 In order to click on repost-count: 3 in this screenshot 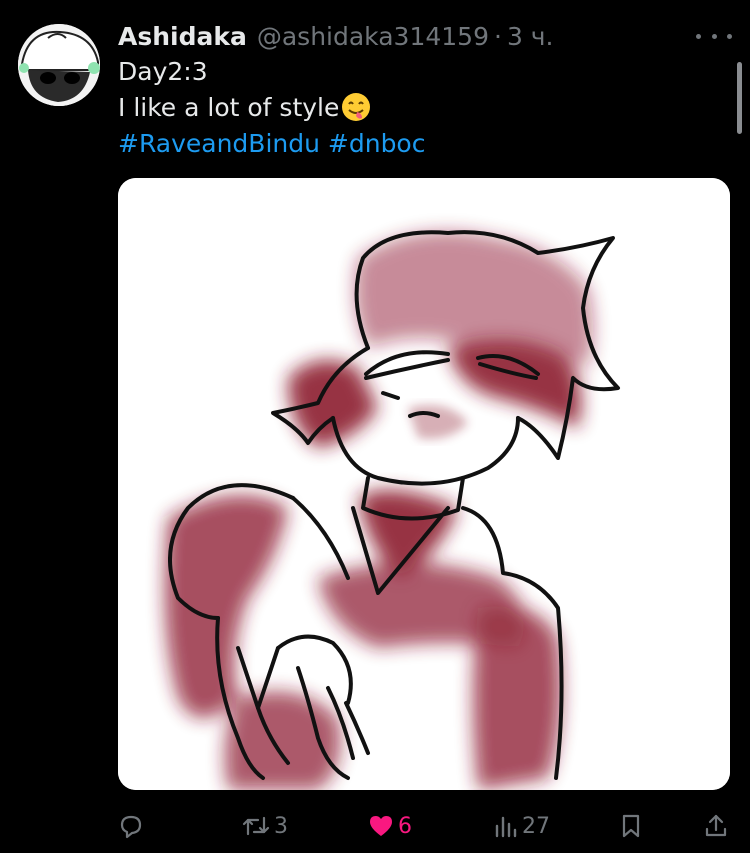, I will do `click(281, 826)`.